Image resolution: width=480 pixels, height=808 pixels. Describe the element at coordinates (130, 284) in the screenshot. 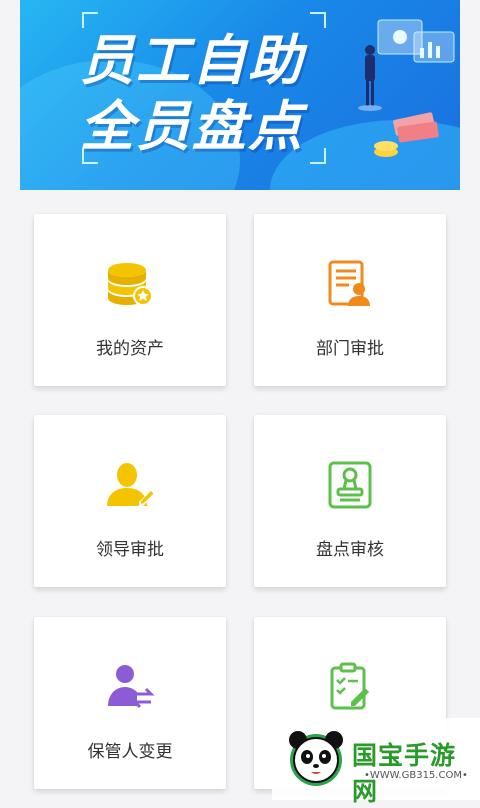

I see `coins-icon` at that location.